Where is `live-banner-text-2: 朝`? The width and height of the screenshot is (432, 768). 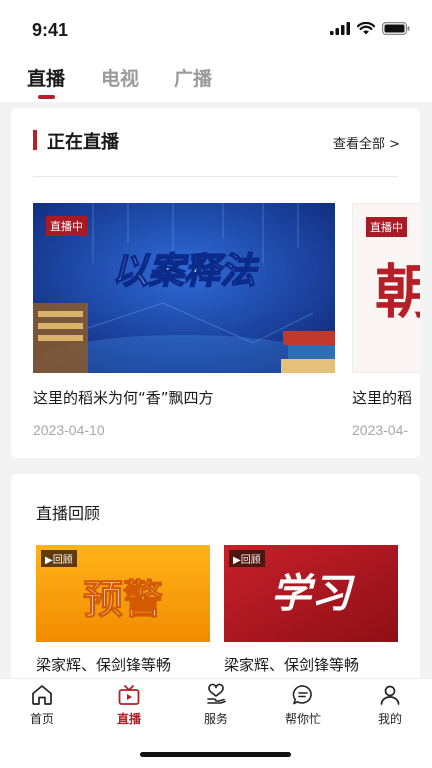
live-banner-text-2: 朝 is located at coordinates (397, 292).